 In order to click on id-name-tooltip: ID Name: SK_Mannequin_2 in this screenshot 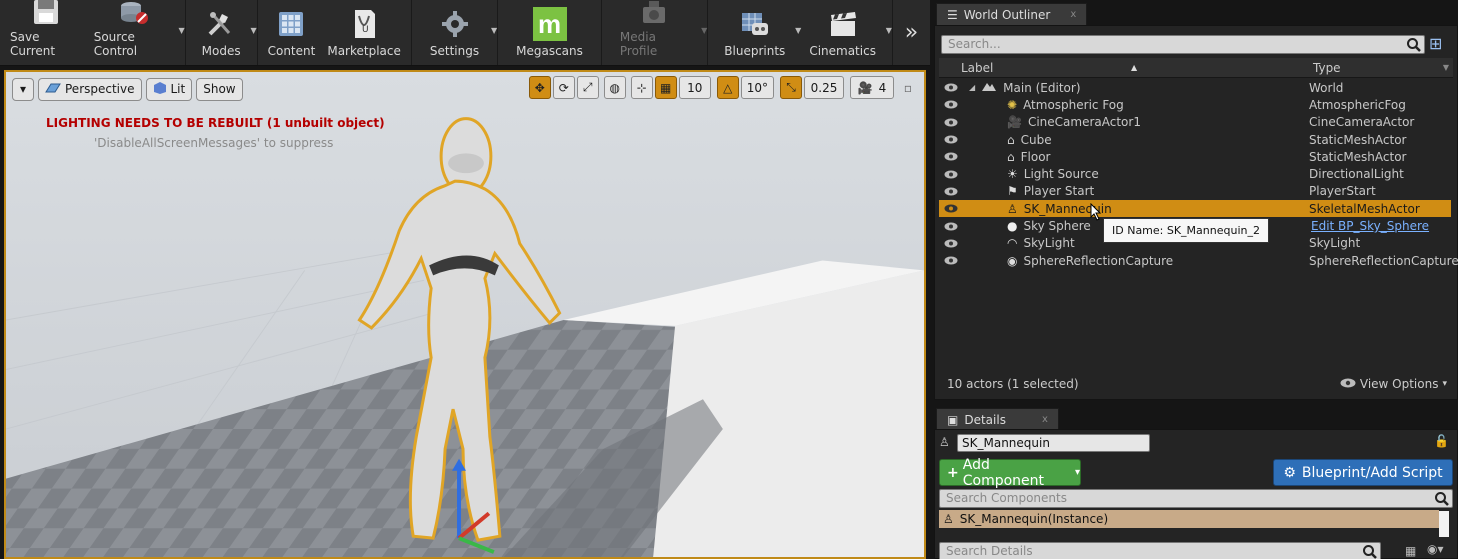, I will do `click(1186, 230)`.